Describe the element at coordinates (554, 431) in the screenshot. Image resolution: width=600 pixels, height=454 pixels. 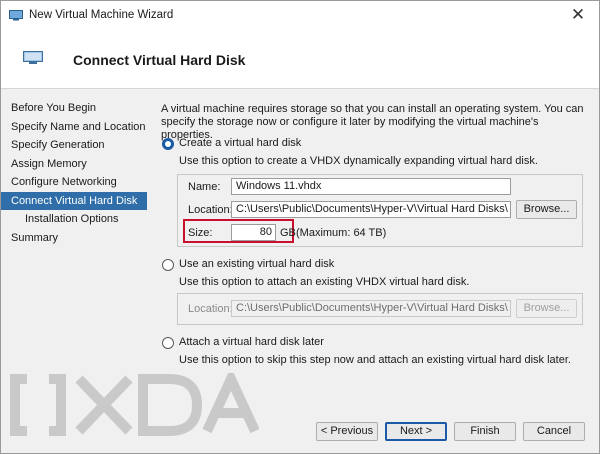
I see `cancel-button: Cancel` at that location.